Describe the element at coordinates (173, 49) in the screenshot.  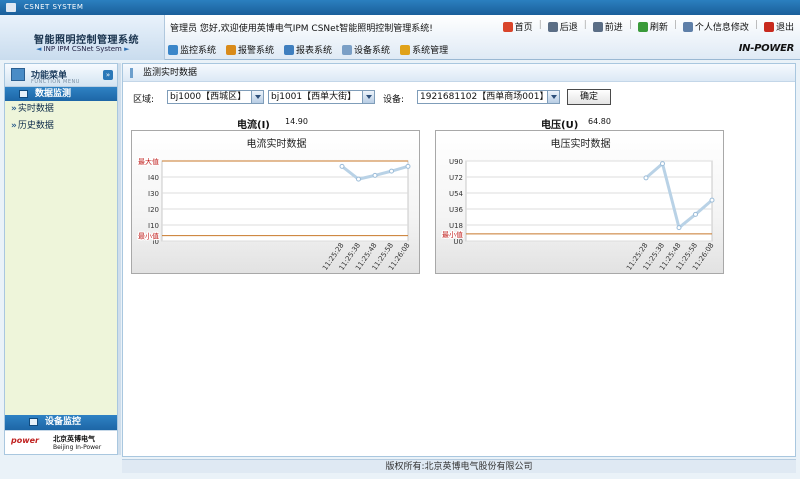
I see `monitor-icon` at that location.